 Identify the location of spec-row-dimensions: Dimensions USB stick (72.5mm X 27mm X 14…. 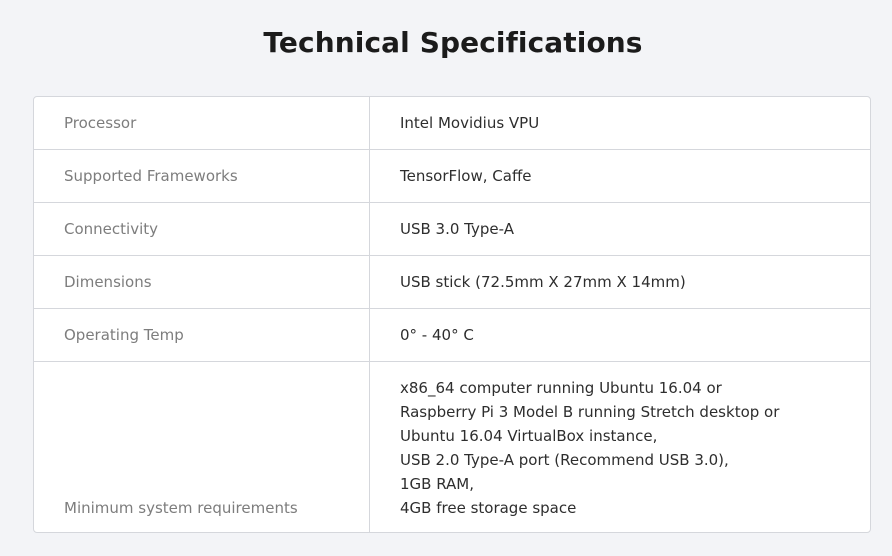
(452, 282).